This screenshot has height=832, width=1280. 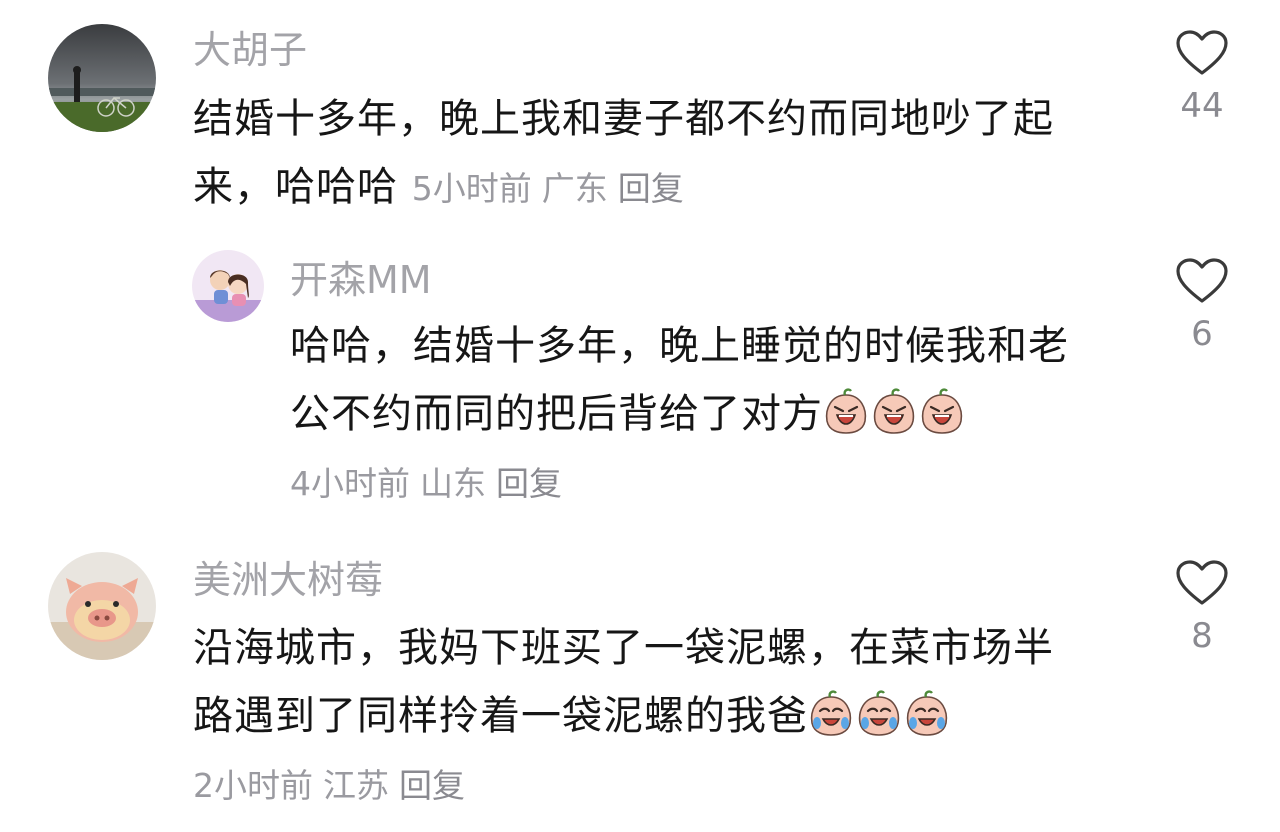 What do you see at coordinates (356, 785) in the screenshot?
I see `comment-location: 江苏` at bounding box center [356, 785].